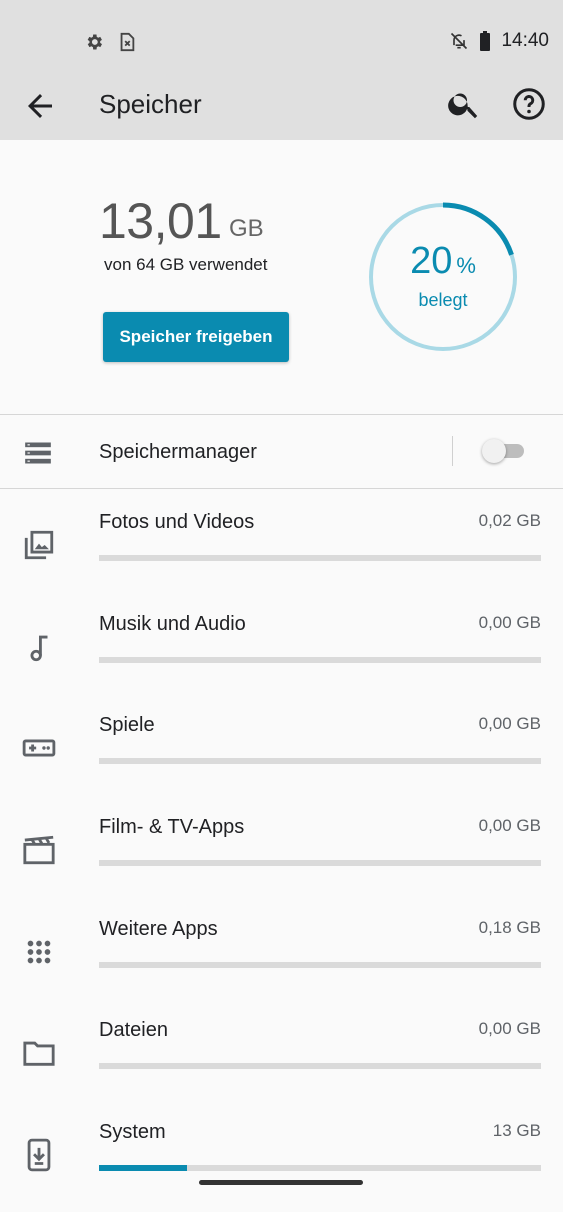 The image size is (563, 1212). What do you see at coordinates (281, 1182) in the screenshot?
I see `gesture-nav-bar` at bounding box center [281, 1182].